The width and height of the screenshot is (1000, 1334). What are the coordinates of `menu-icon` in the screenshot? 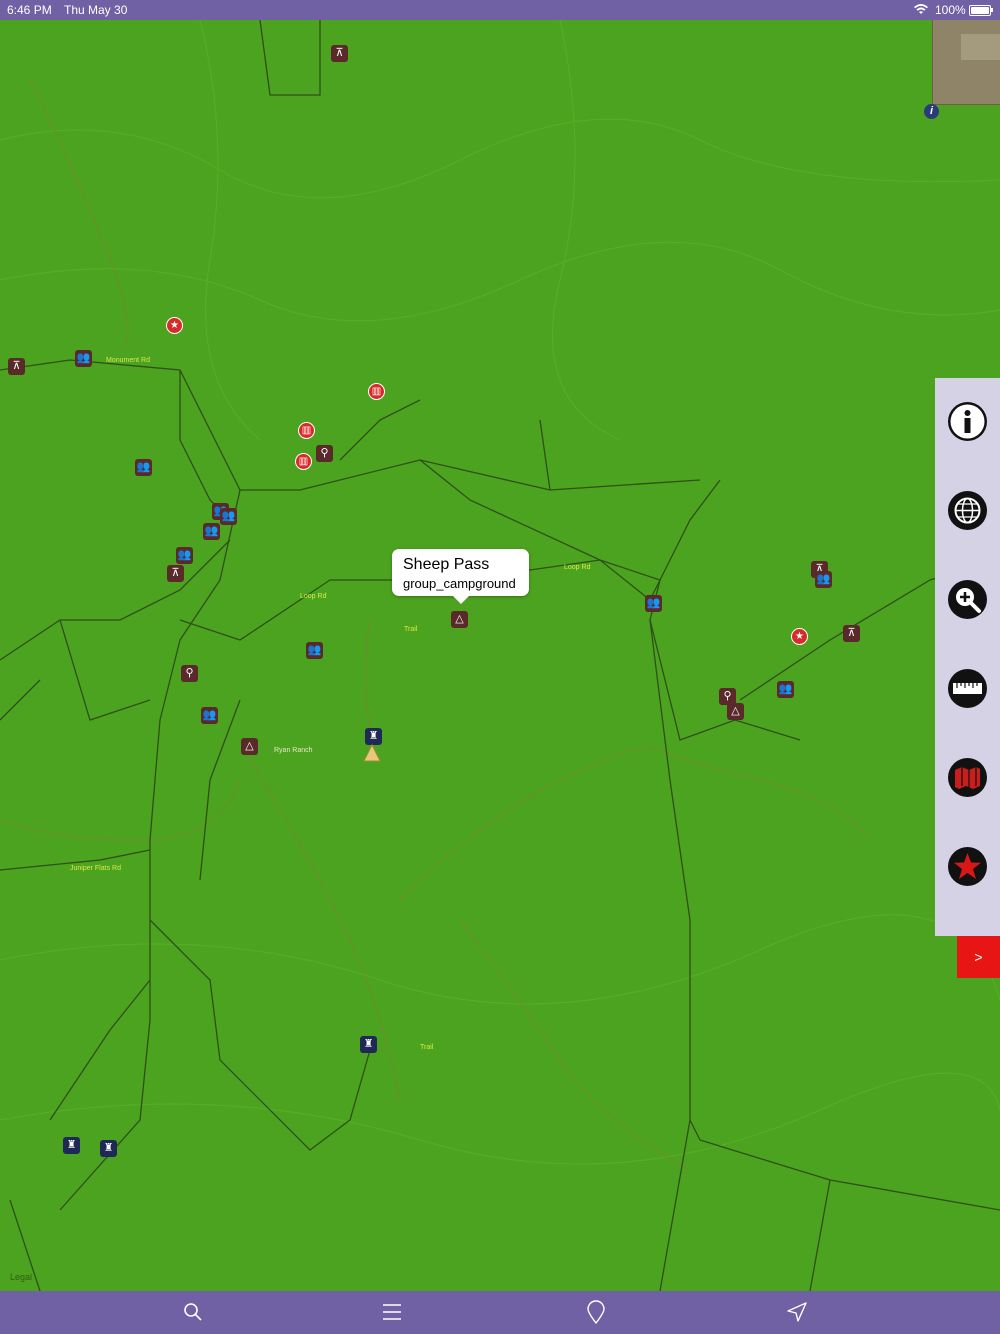 It's located at (392, 1312).